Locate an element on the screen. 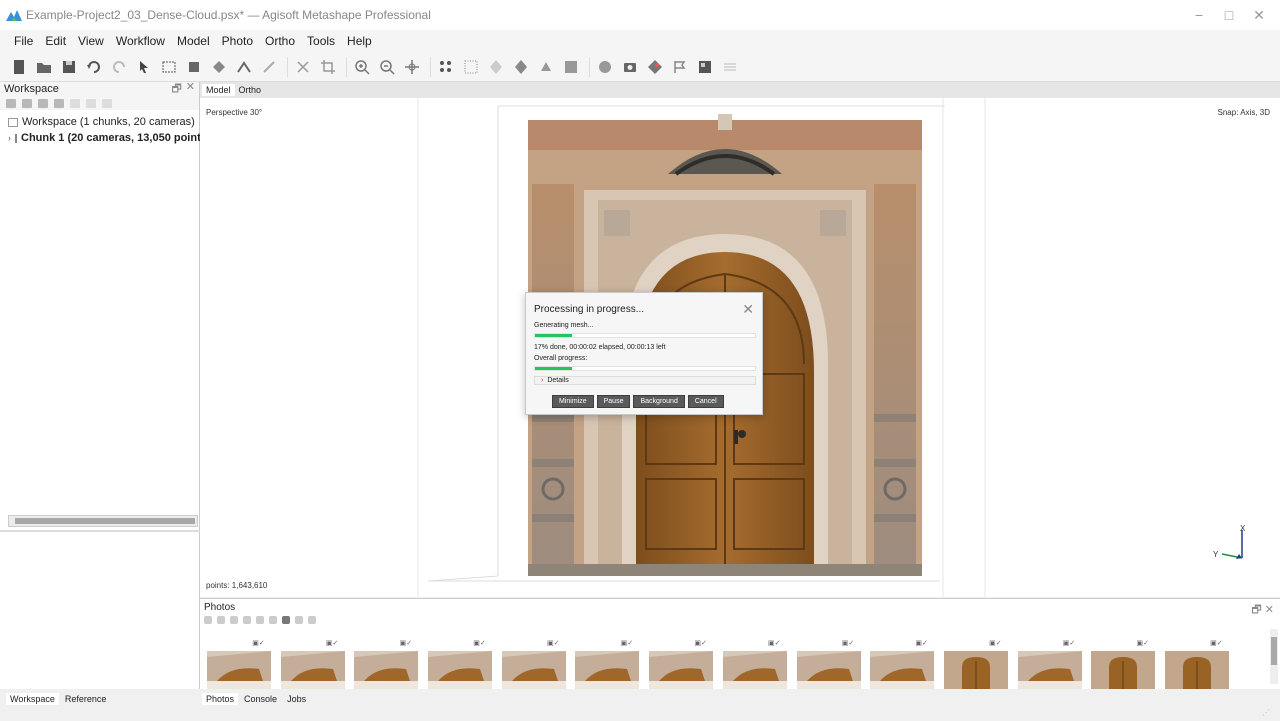 The width and height of the screenshot is (1280, 721). dialog-close-icon: ✕ is located at coordinates (748, 309).